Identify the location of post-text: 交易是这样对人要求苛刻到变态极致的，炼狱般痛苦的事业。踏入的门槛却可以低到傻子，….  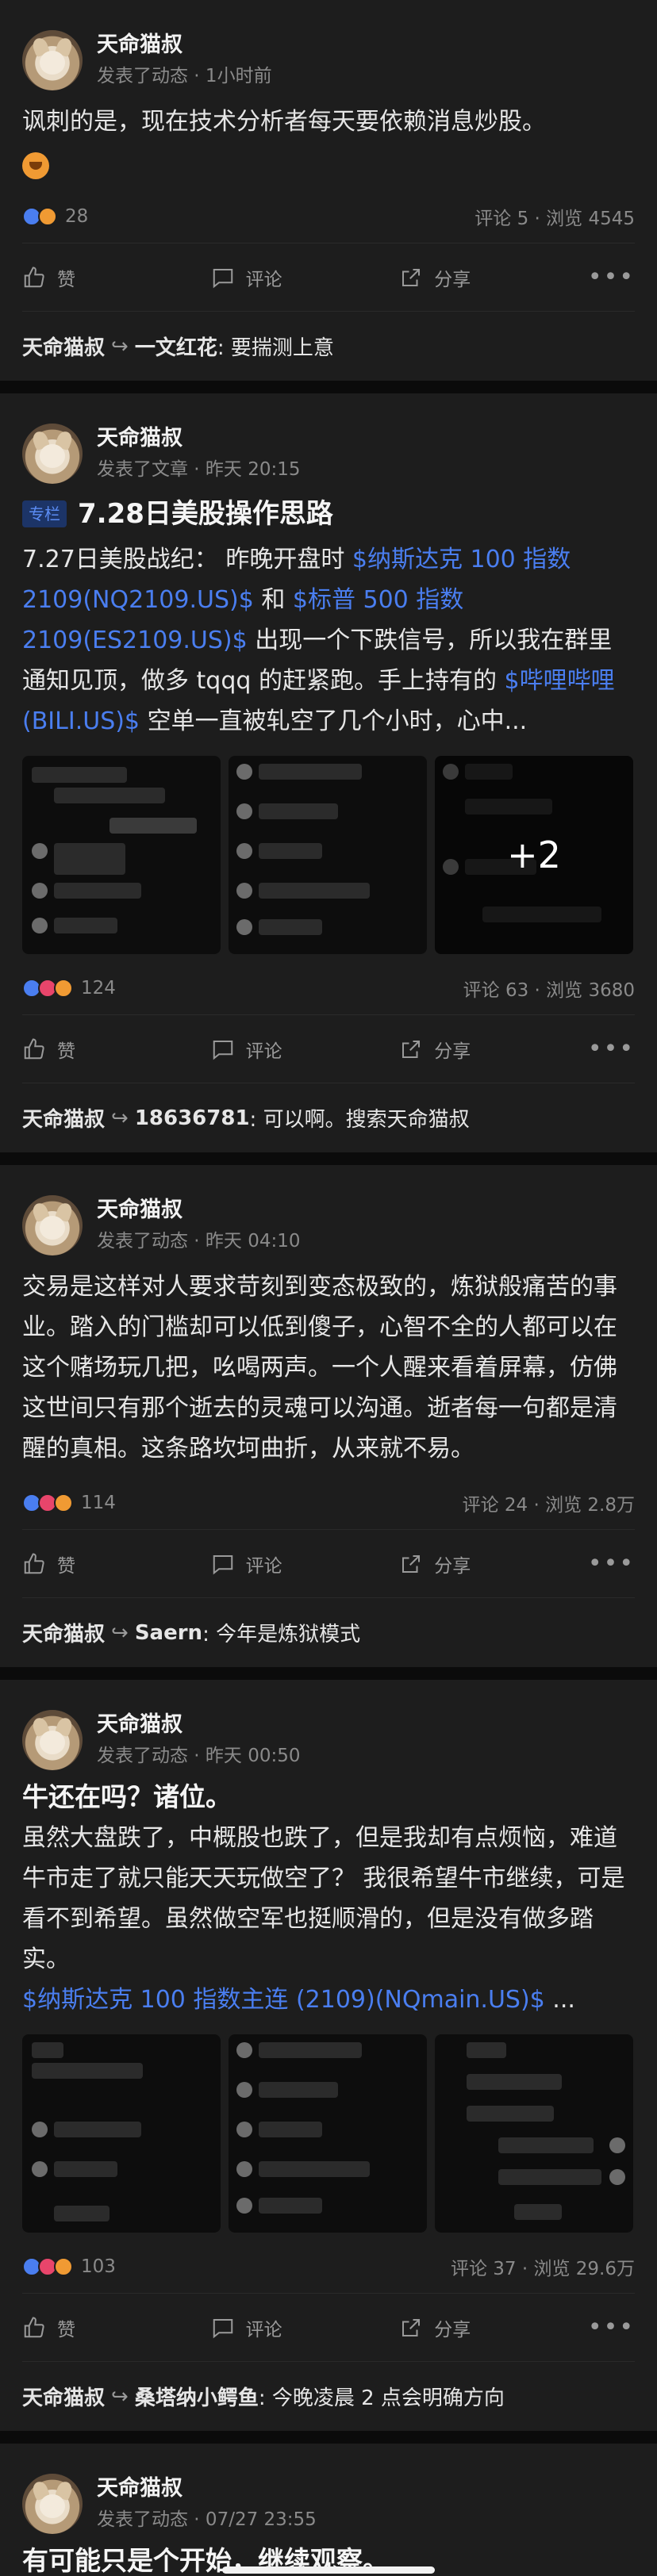
(328, 1366).